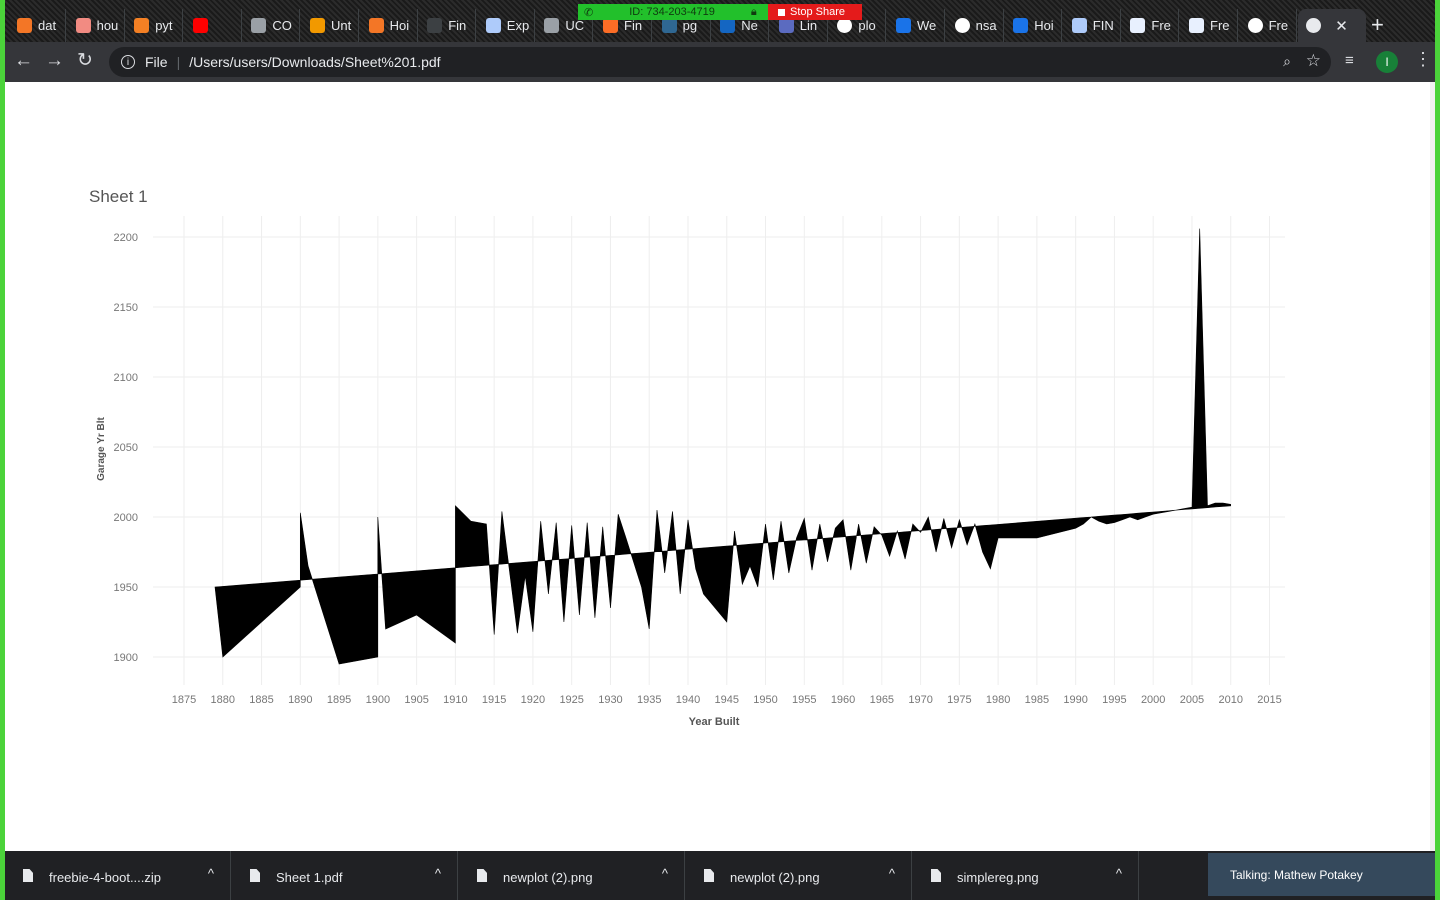 The width and height of the screenshot is (1440, 900). Describe the element at coordinates (259, 25) in the screenshot. I see `github-icon` at that location.